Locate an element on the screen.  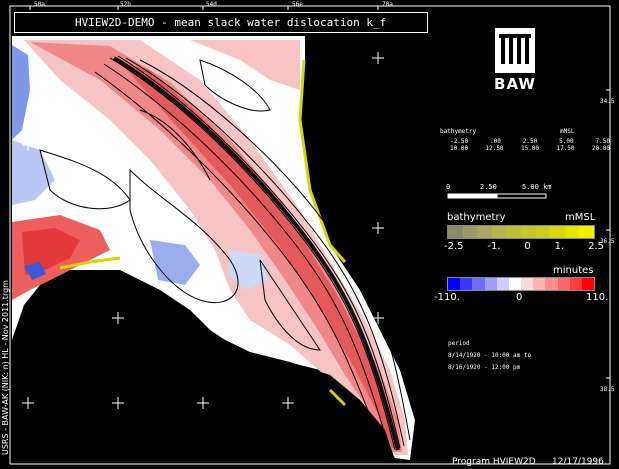
bathy-table-cell: 2.50 is located at coordinates (530, 141).